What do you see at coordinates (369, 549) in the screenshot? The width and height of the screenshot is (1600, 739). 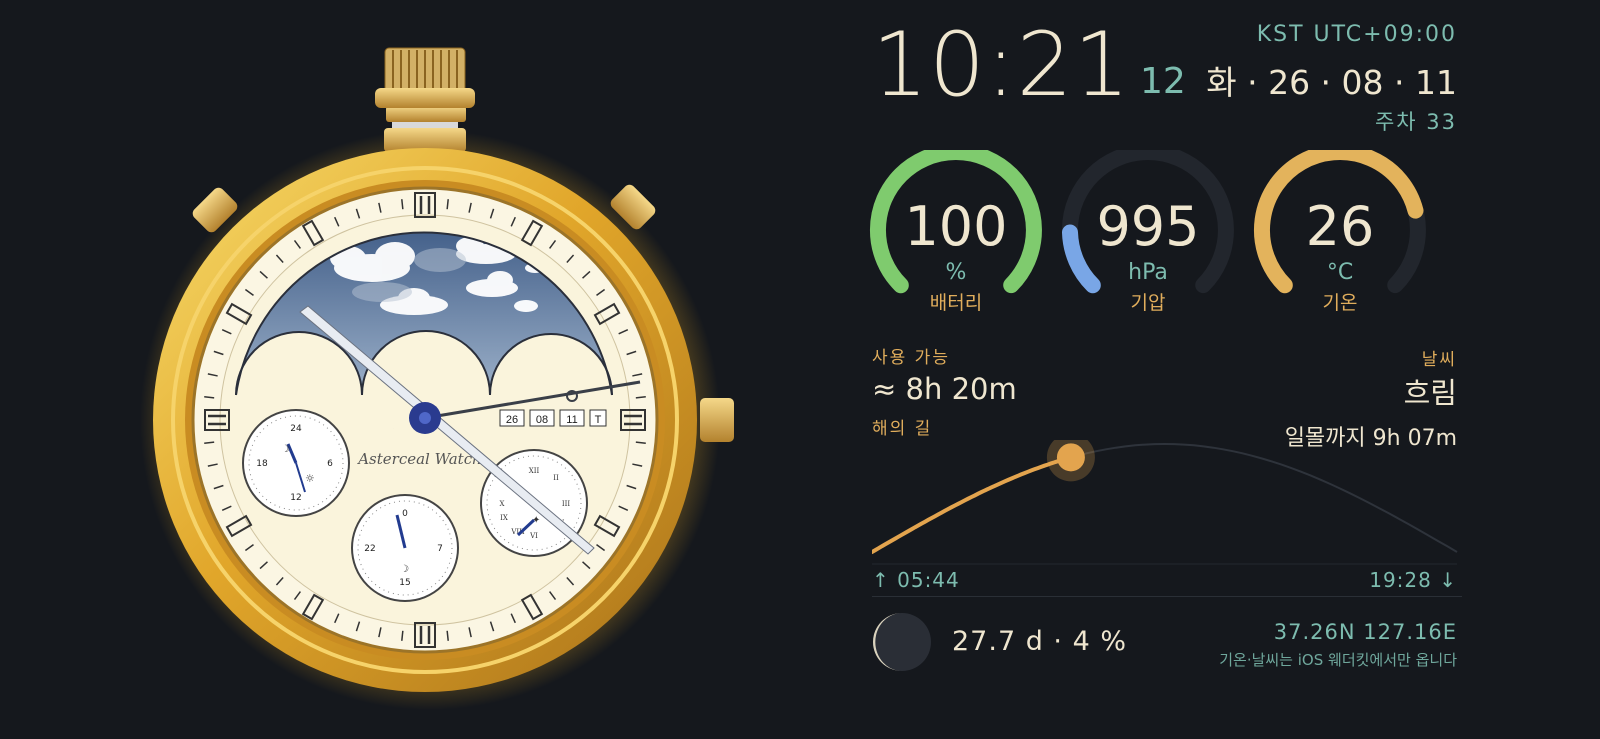 I see `svg-text: 22` at bounding box center [369, 549].